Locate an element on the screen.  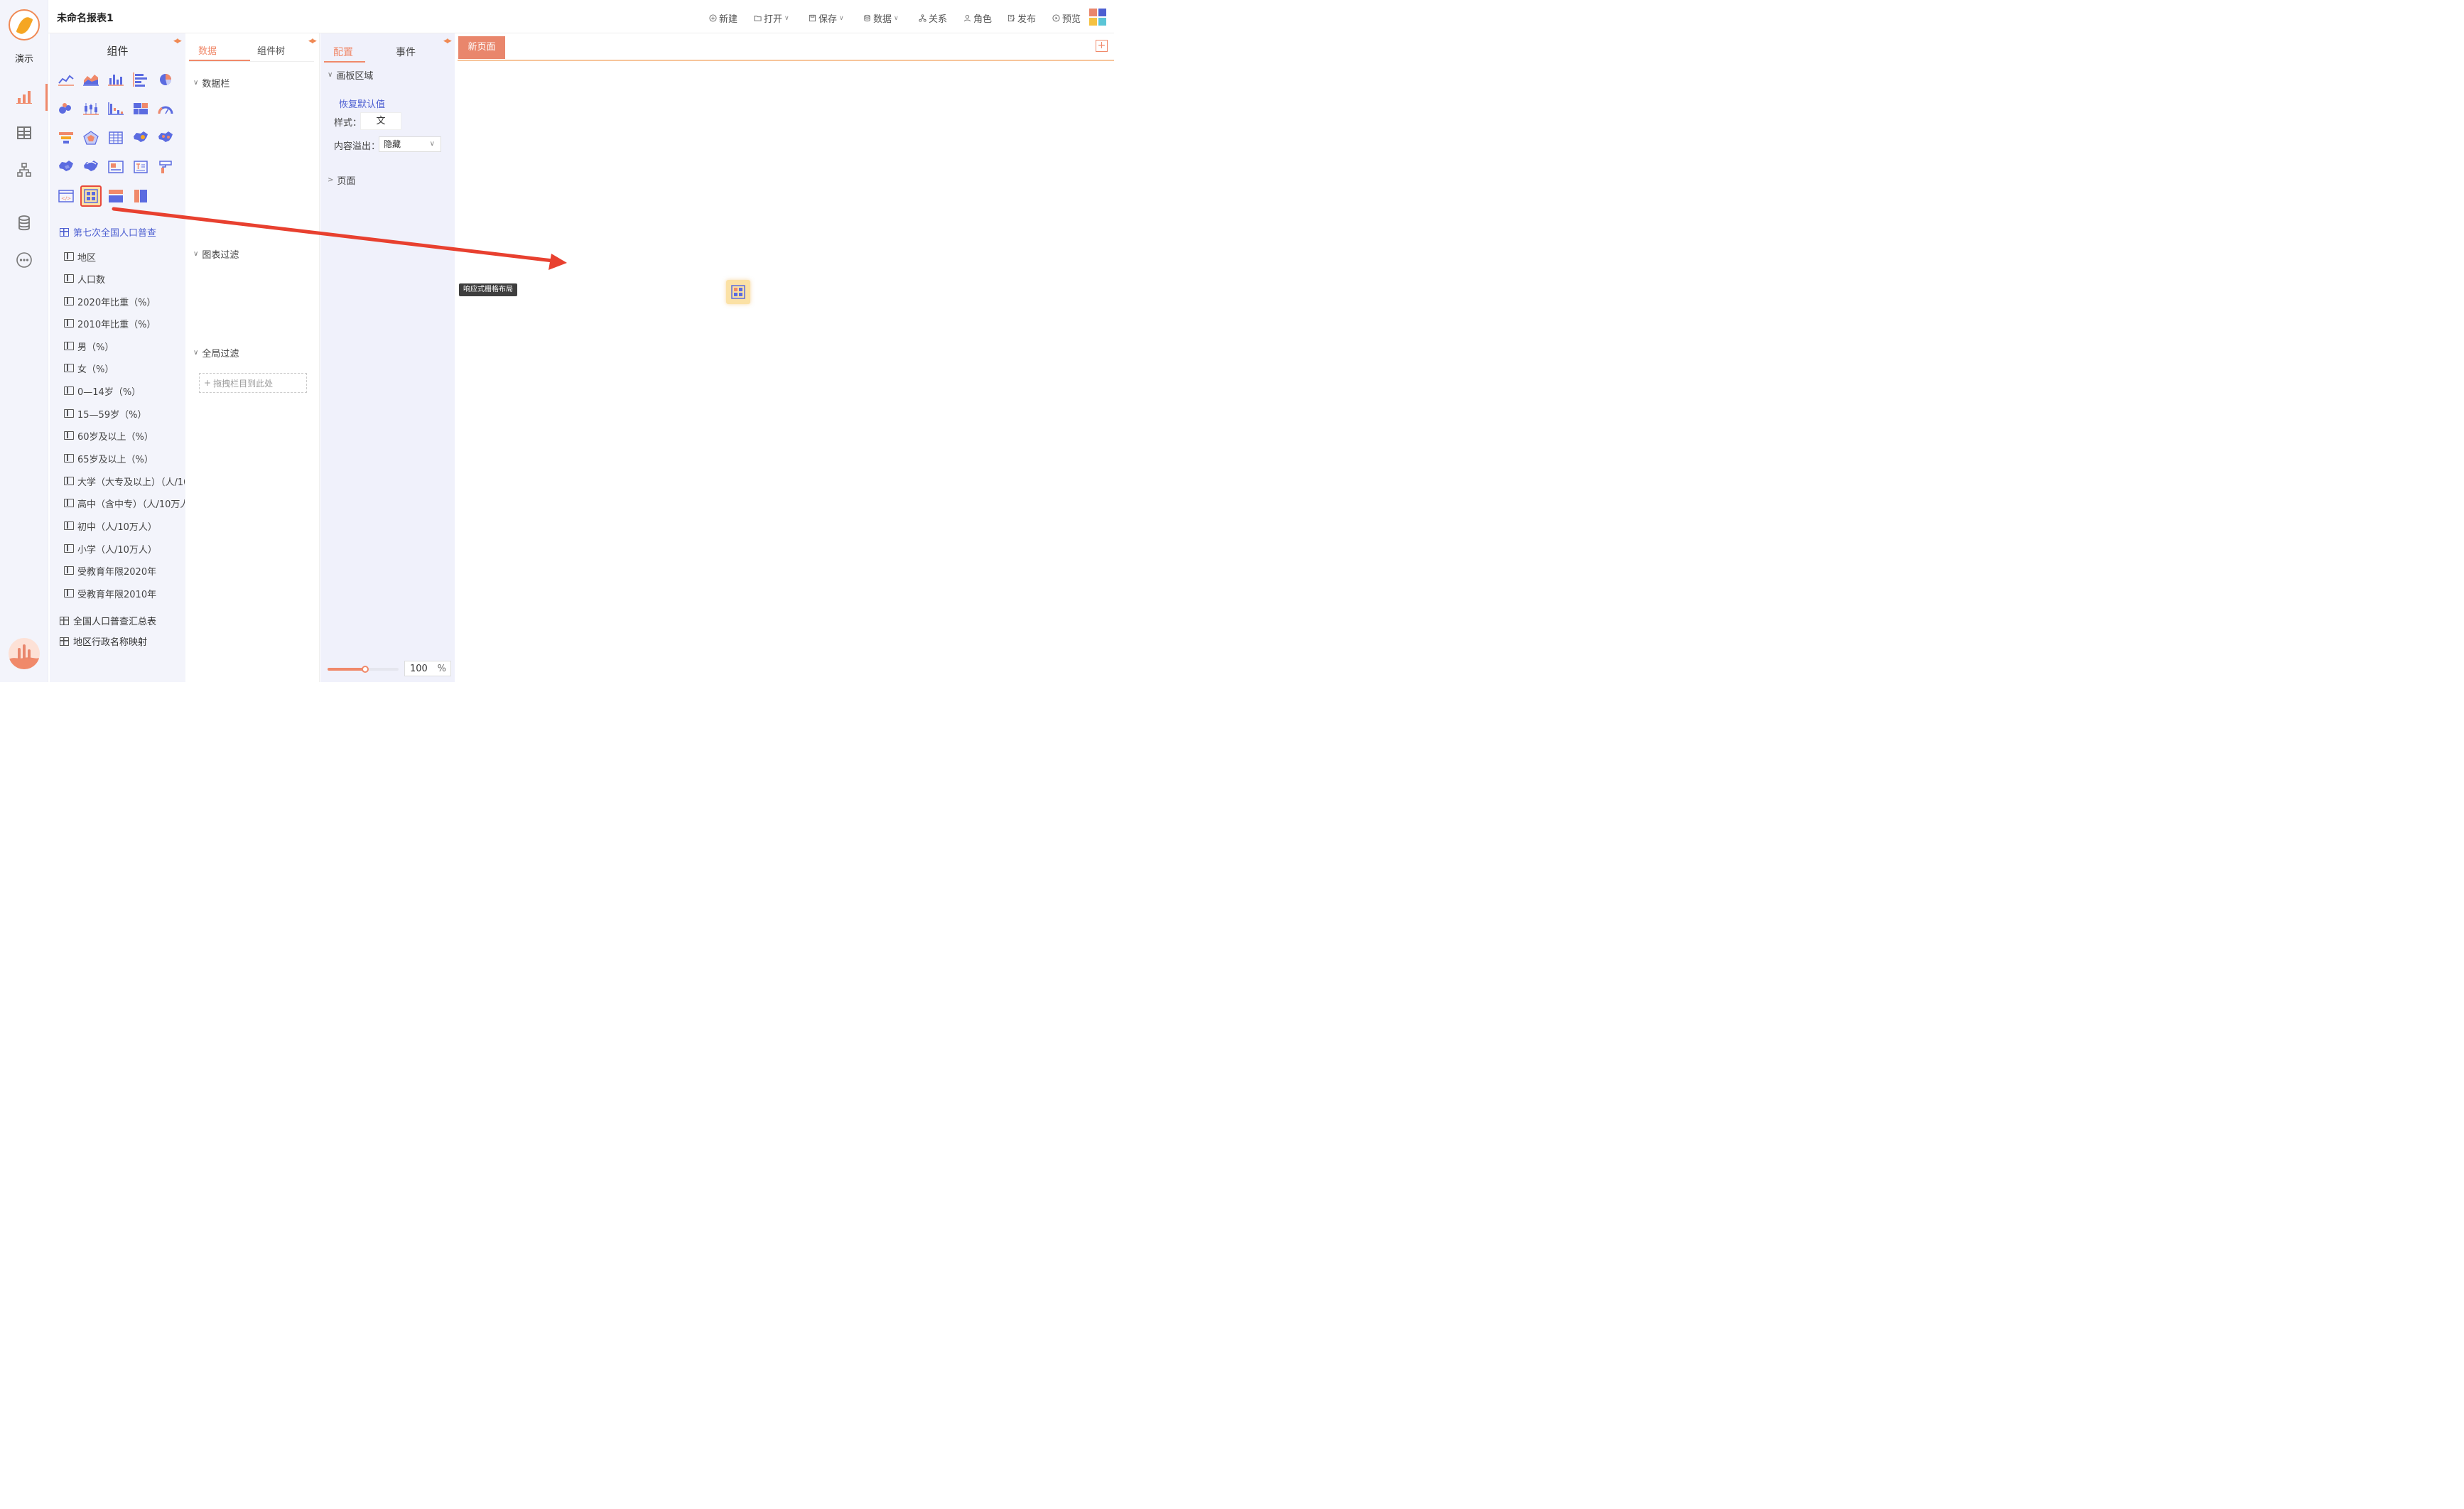
section-global-filter: ∨ 全局过滤 is located at coordinates (216, 352).